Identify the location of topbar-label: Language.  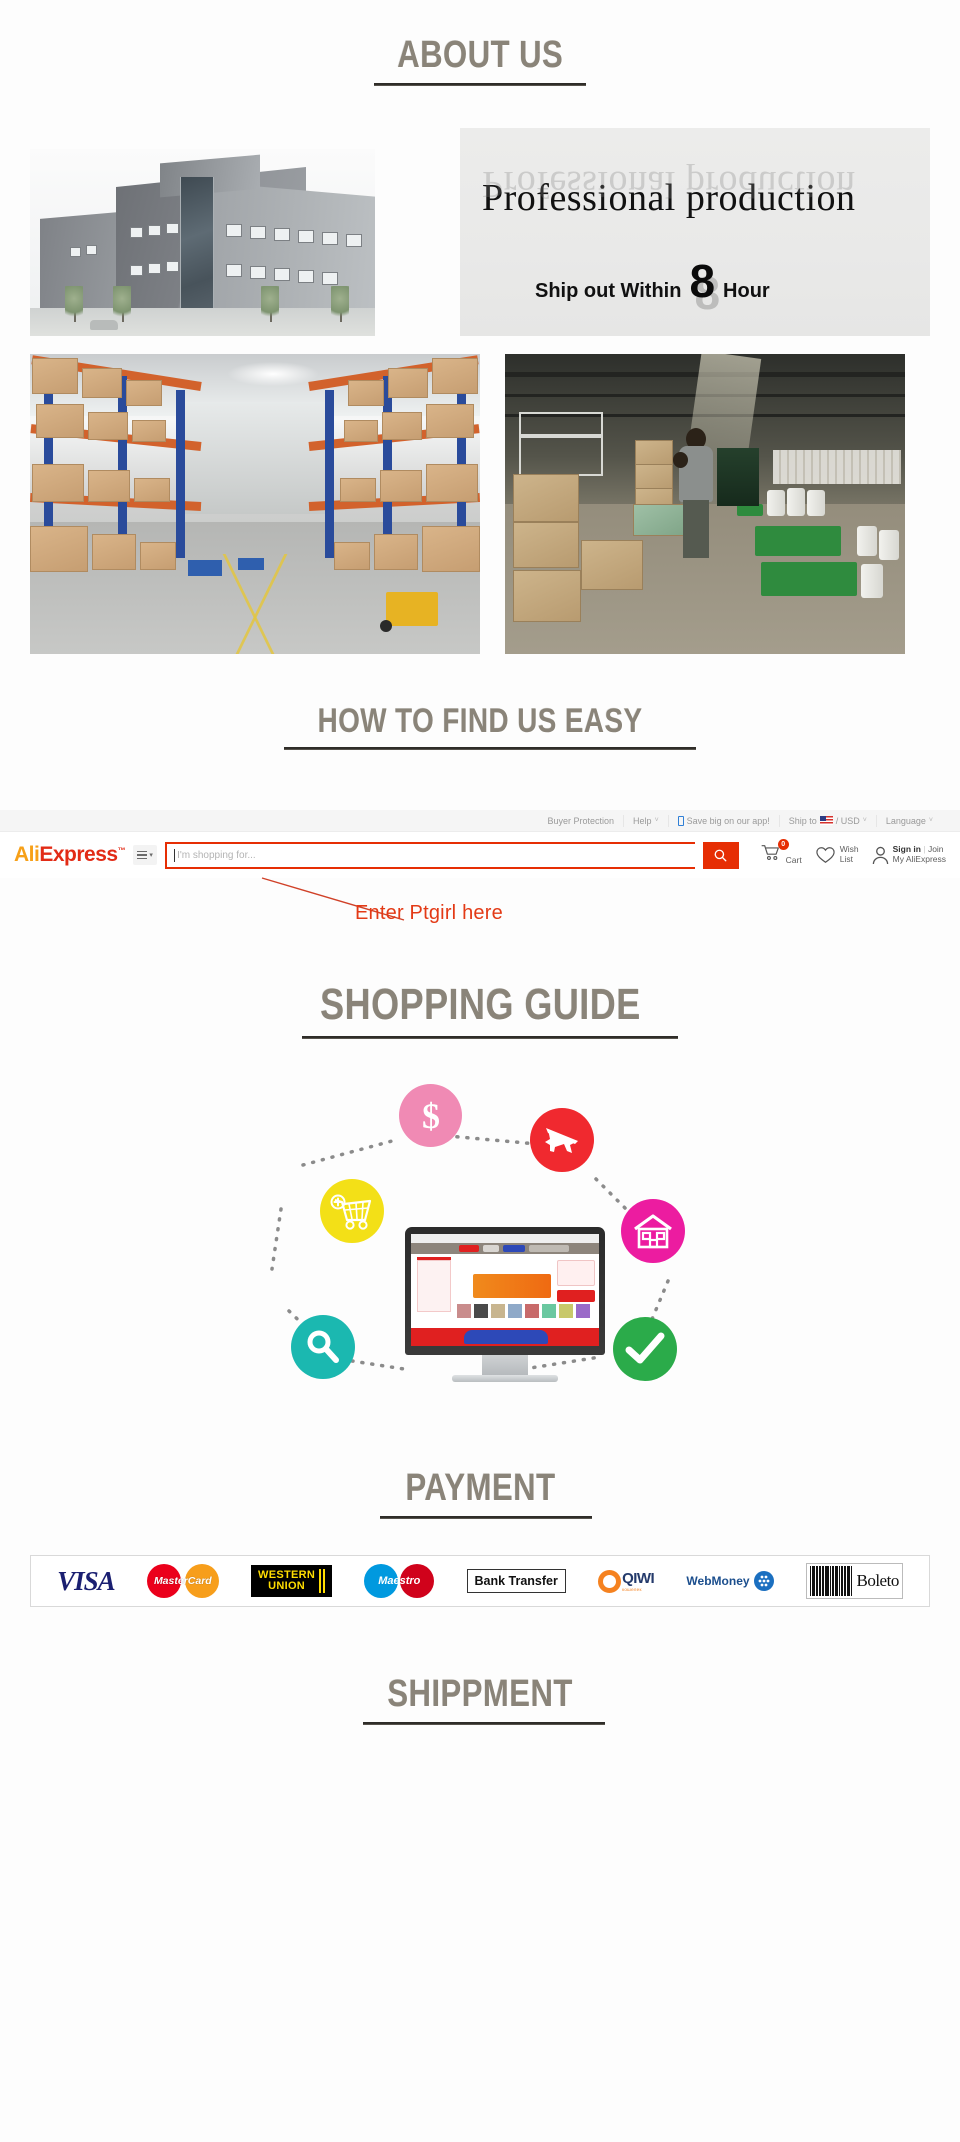
(905, 820).